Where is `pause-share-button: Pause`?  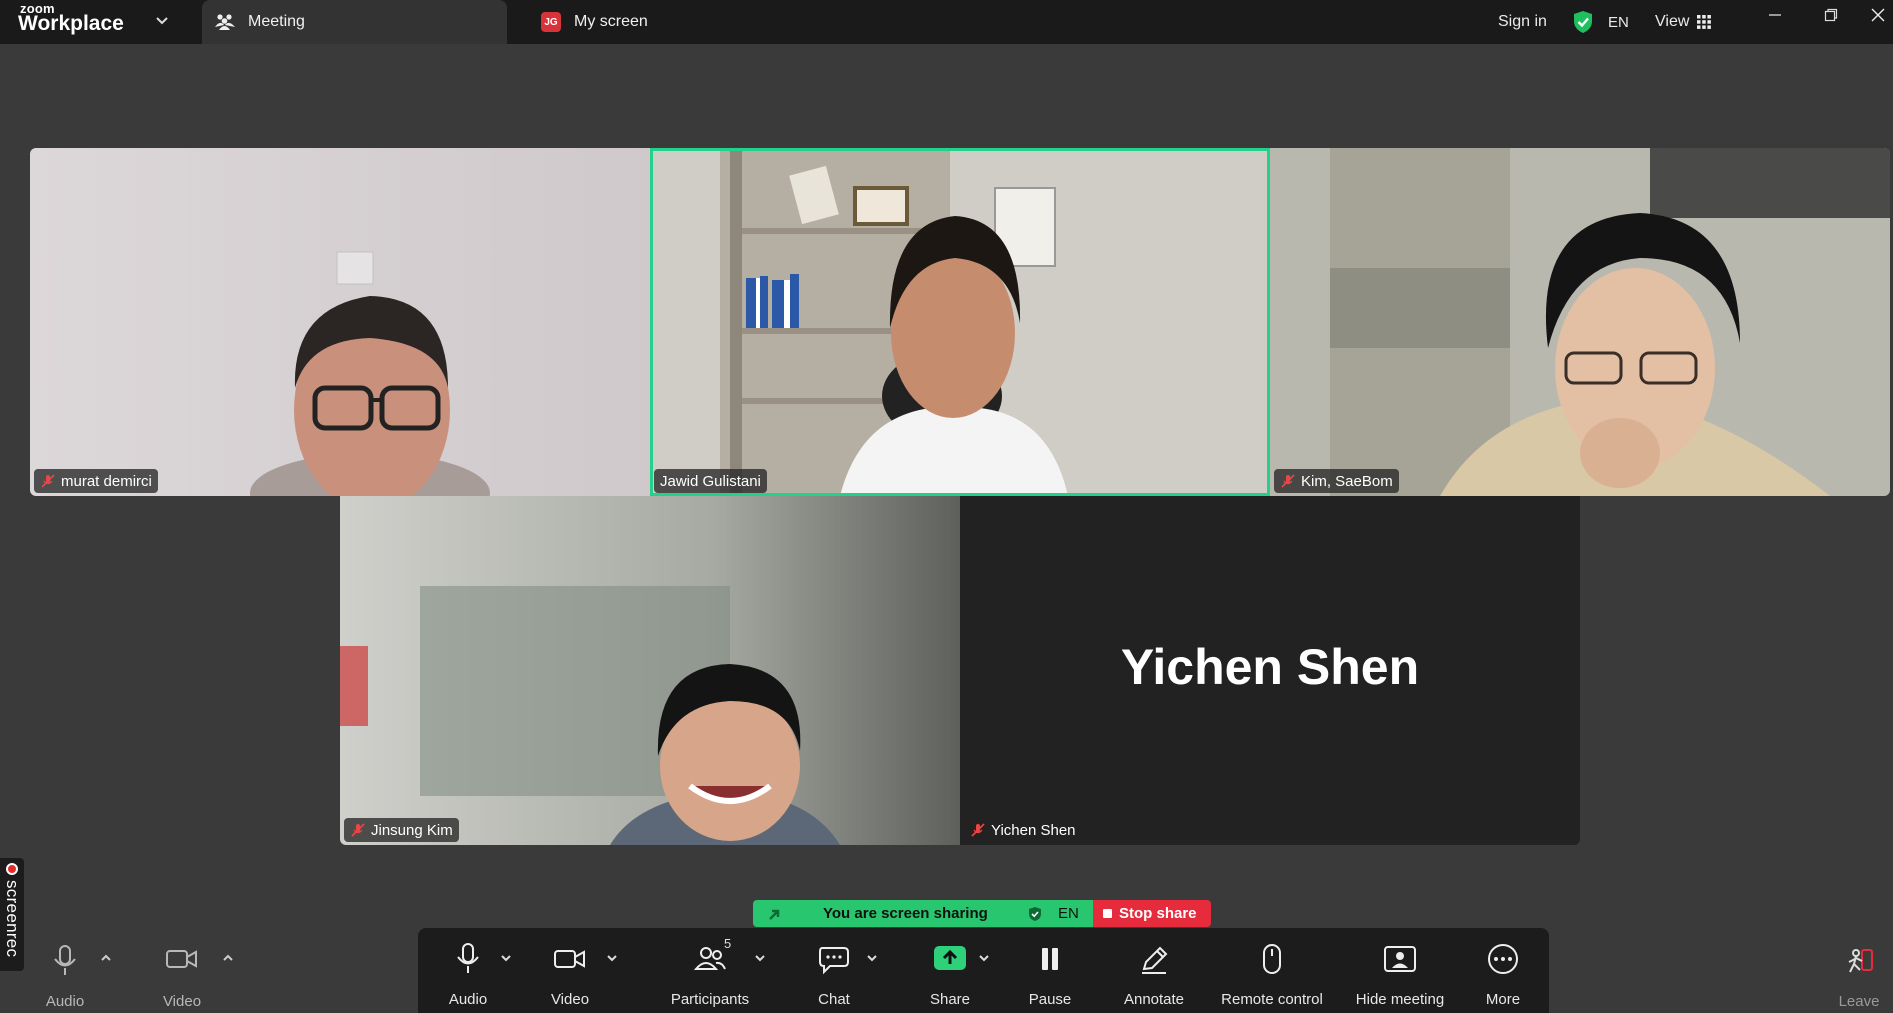 pause-share-button: Pause is located at coordinates (1050, 970).